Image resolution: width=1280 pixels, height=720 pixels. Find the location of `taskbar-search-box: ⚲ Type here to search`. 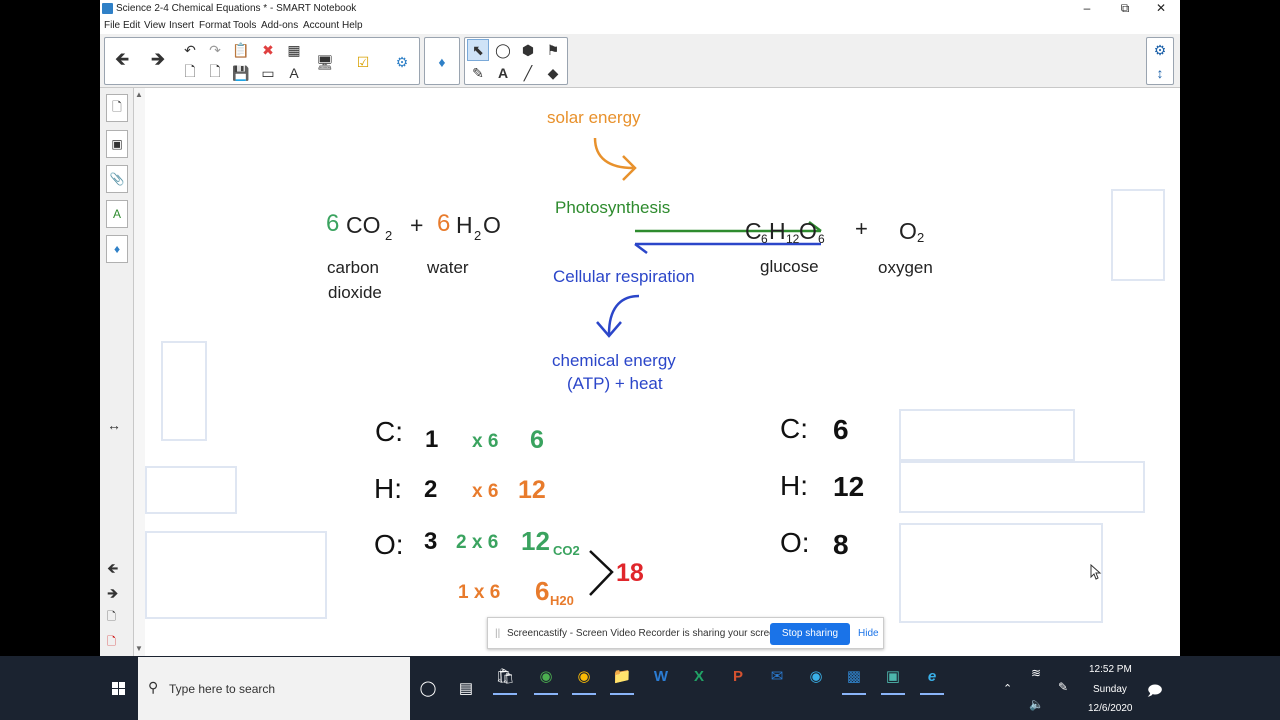

taskbar-search-box: ⚲ Type here to search is located at coordinates (274, 688).